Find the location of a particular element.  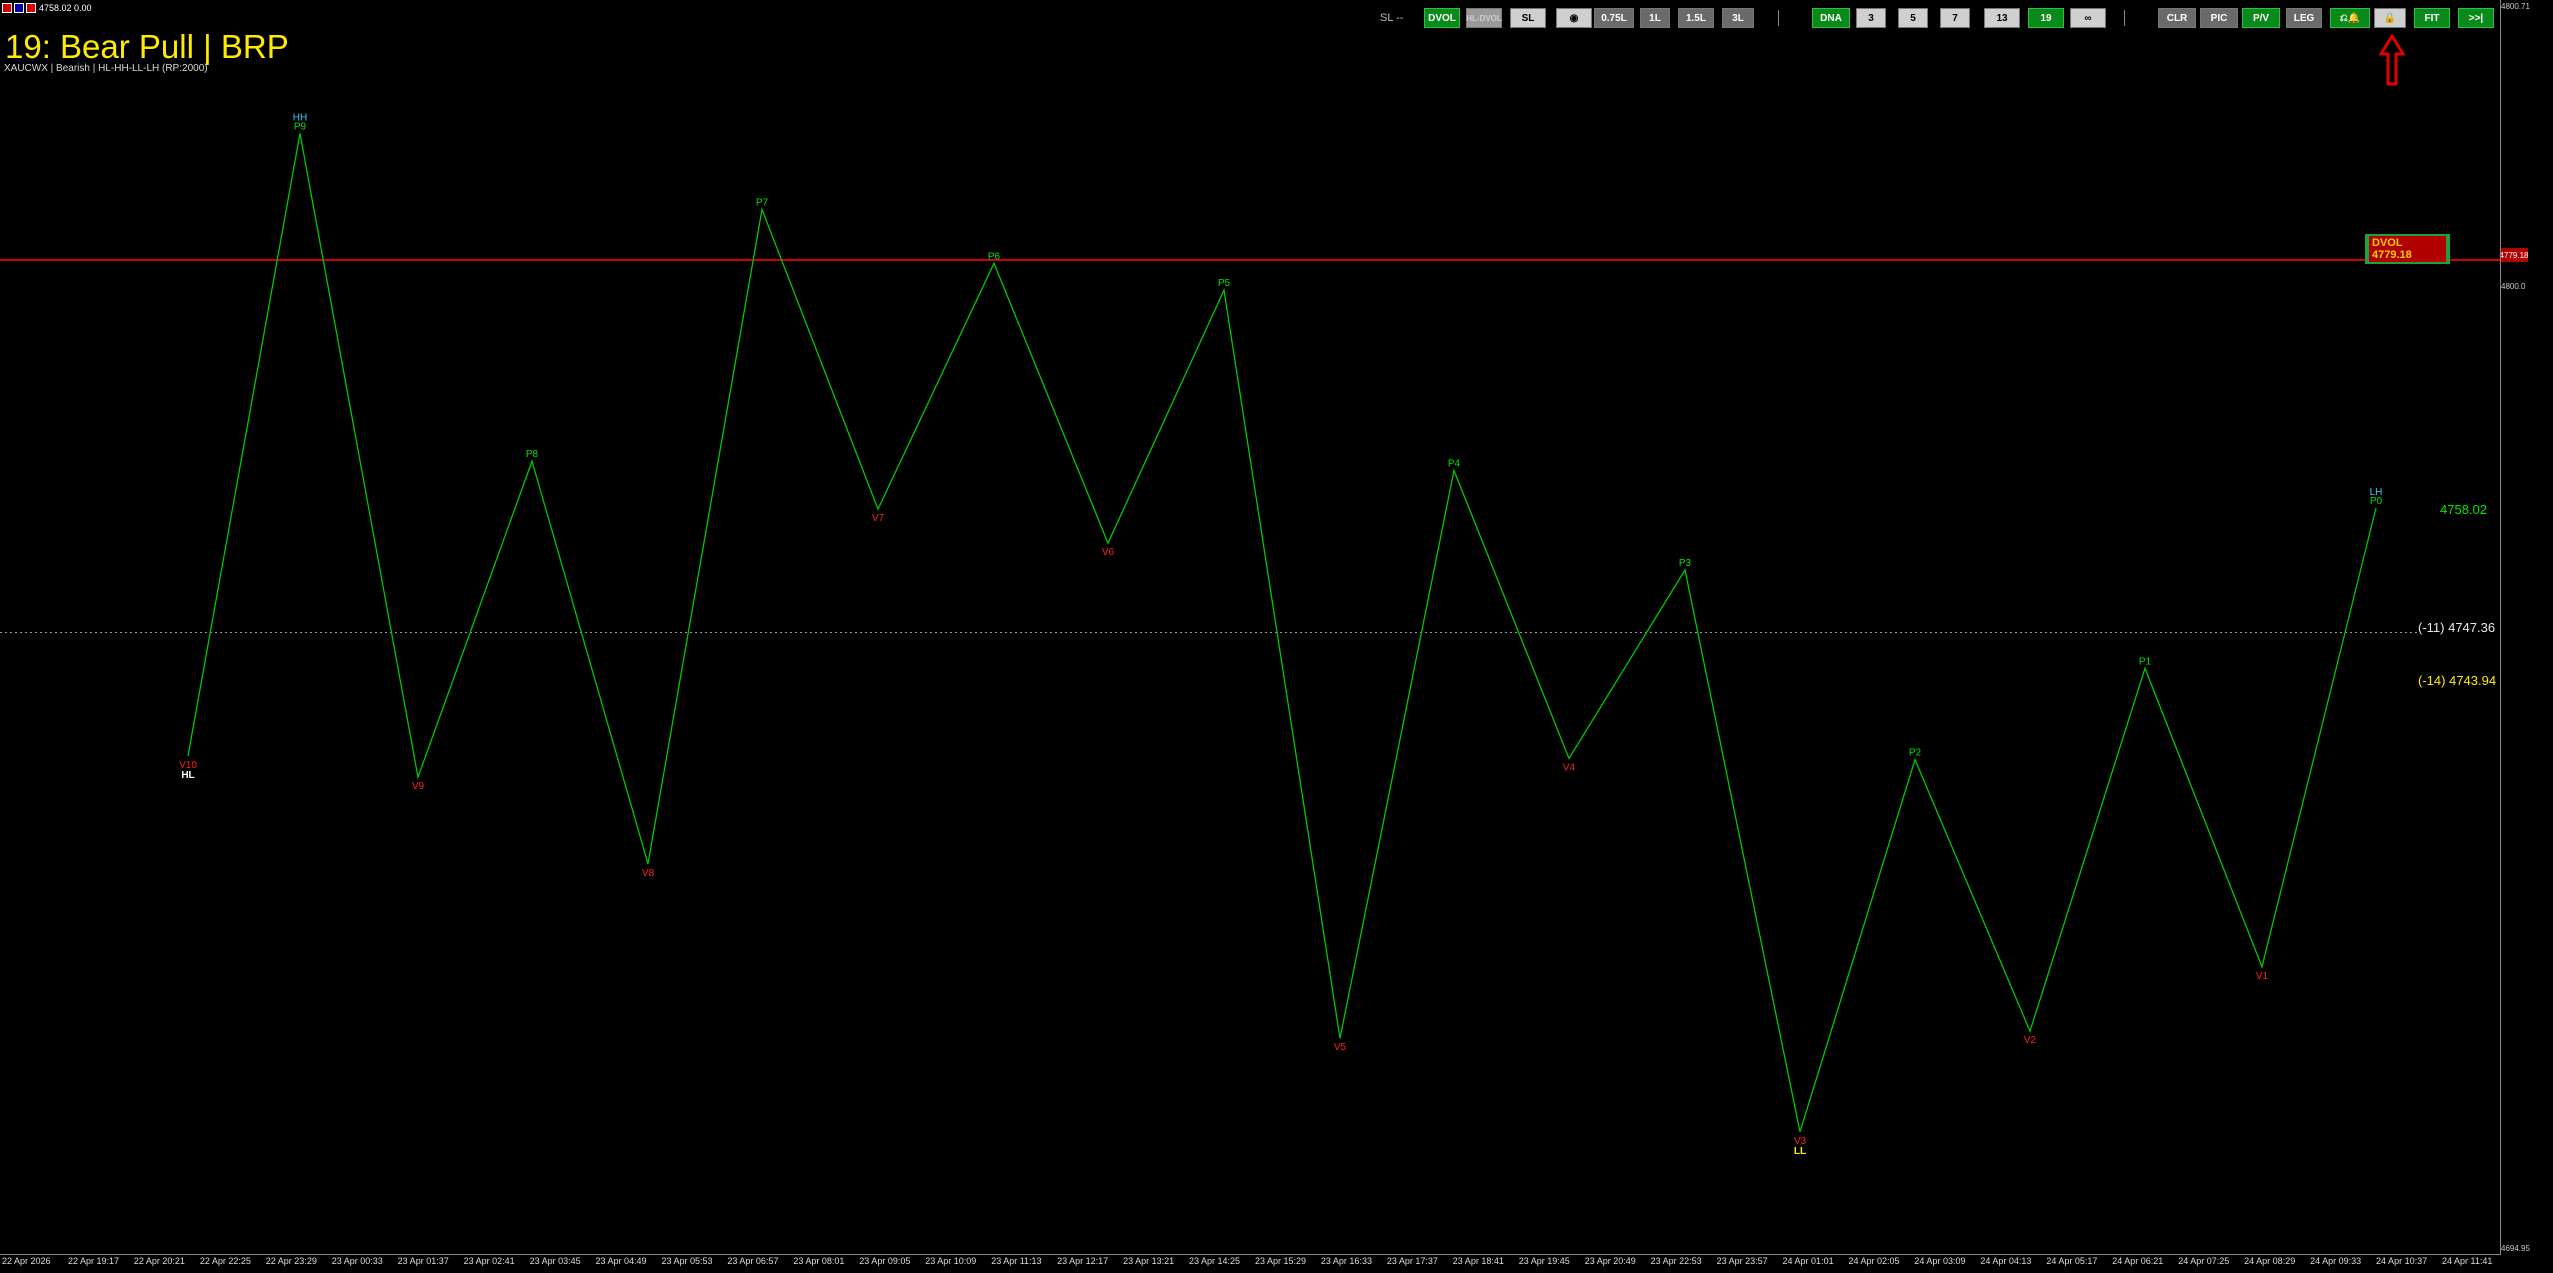

x-tick-label: 23 Apr 23:57 is located at coordinates (1742, 1261).